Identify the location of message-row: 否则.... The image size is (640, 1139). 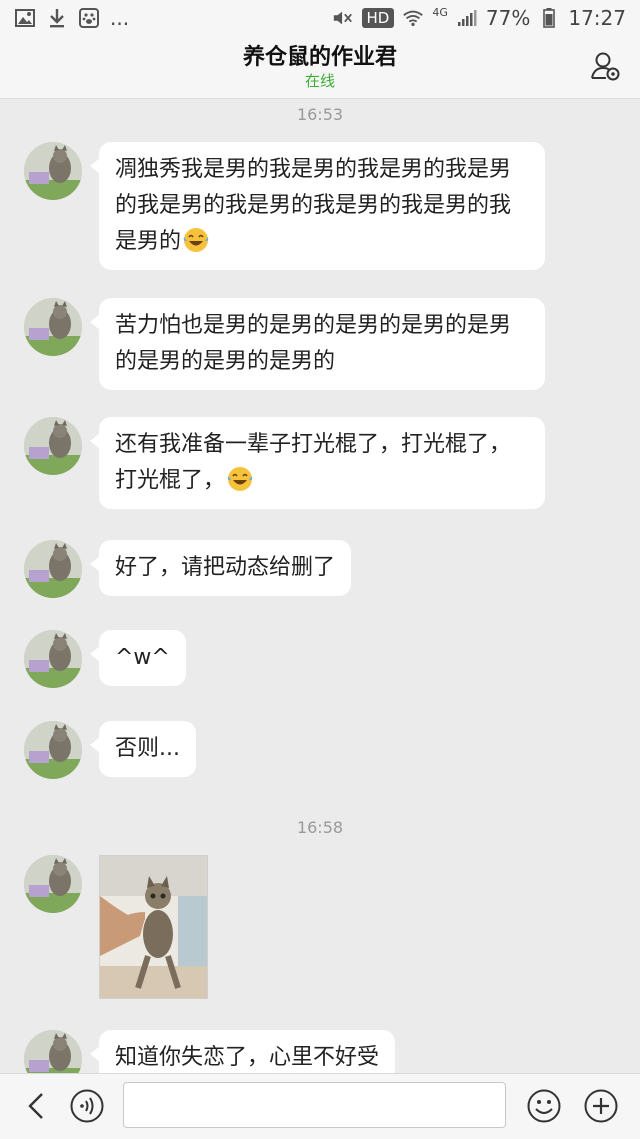
(110, 750).